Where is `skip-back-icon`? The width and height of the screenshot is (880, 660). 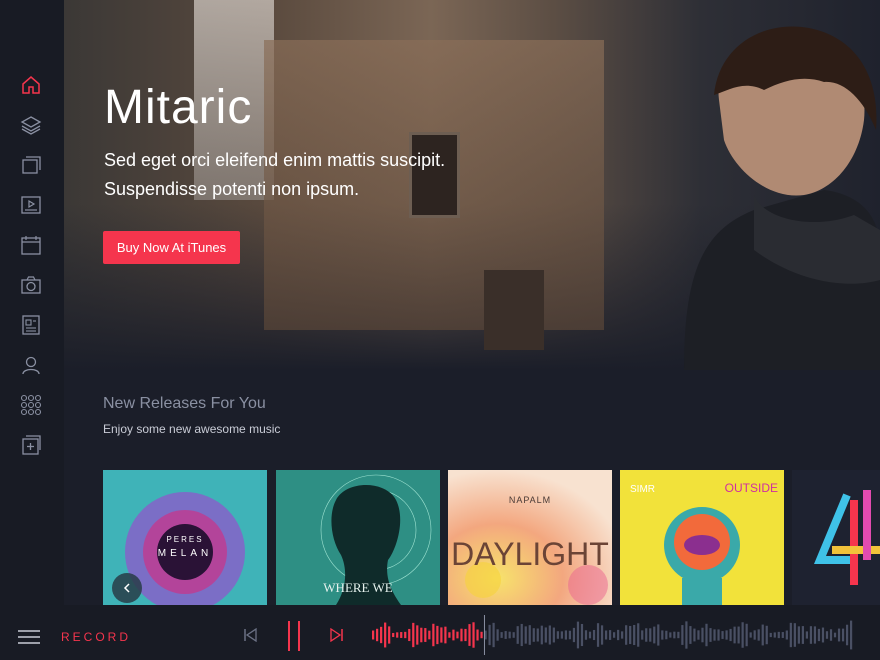
skip-back-icon is located at coordinates (250, 635).